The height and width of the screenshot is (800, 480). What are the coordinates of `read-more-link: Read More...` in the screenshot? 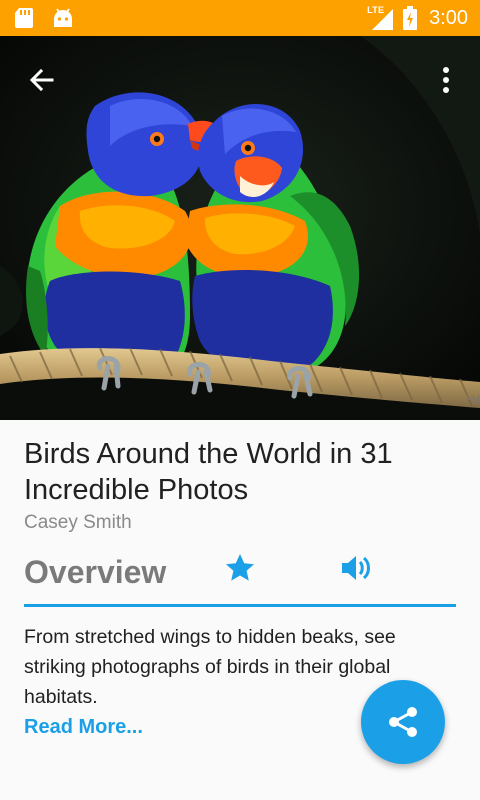 It's located at (83, 727).